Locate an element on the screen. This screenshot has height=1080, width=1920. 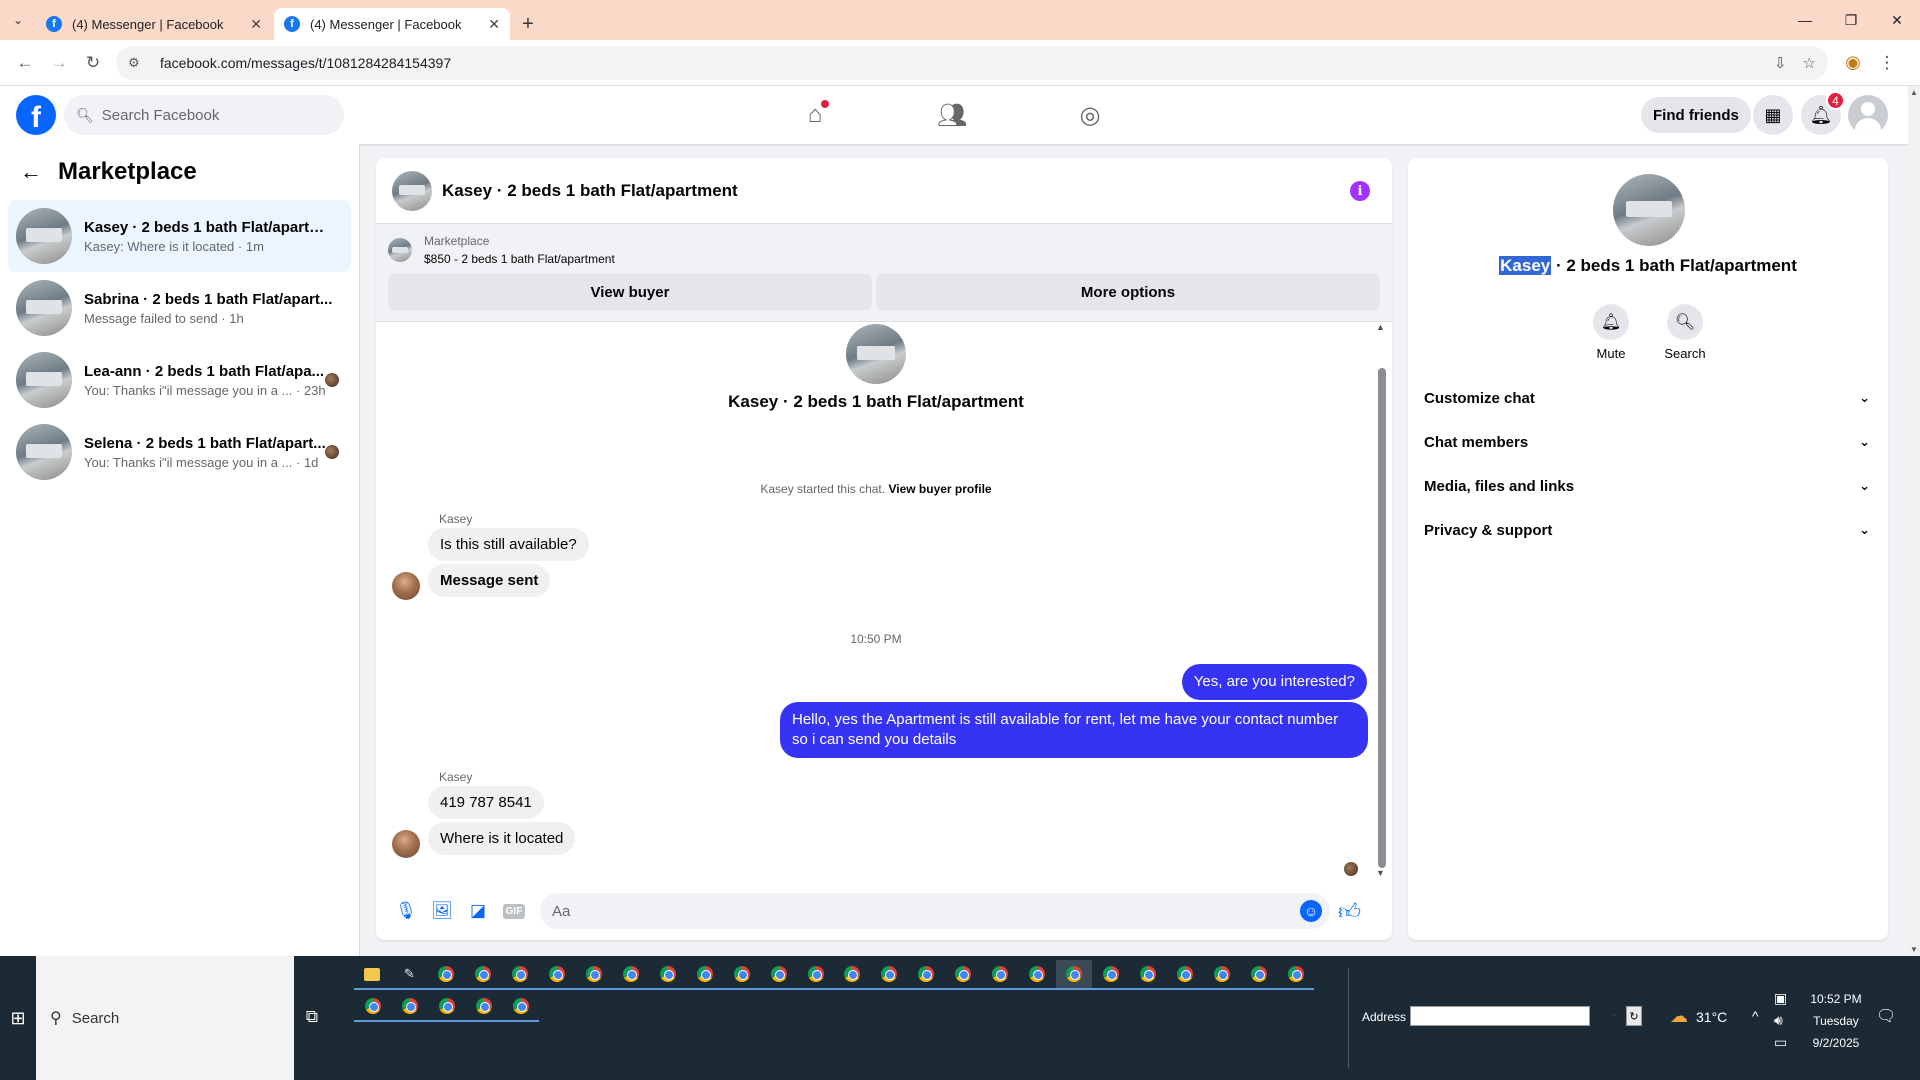
message-input: Aa ☺ is located at coordinates (935, 911).